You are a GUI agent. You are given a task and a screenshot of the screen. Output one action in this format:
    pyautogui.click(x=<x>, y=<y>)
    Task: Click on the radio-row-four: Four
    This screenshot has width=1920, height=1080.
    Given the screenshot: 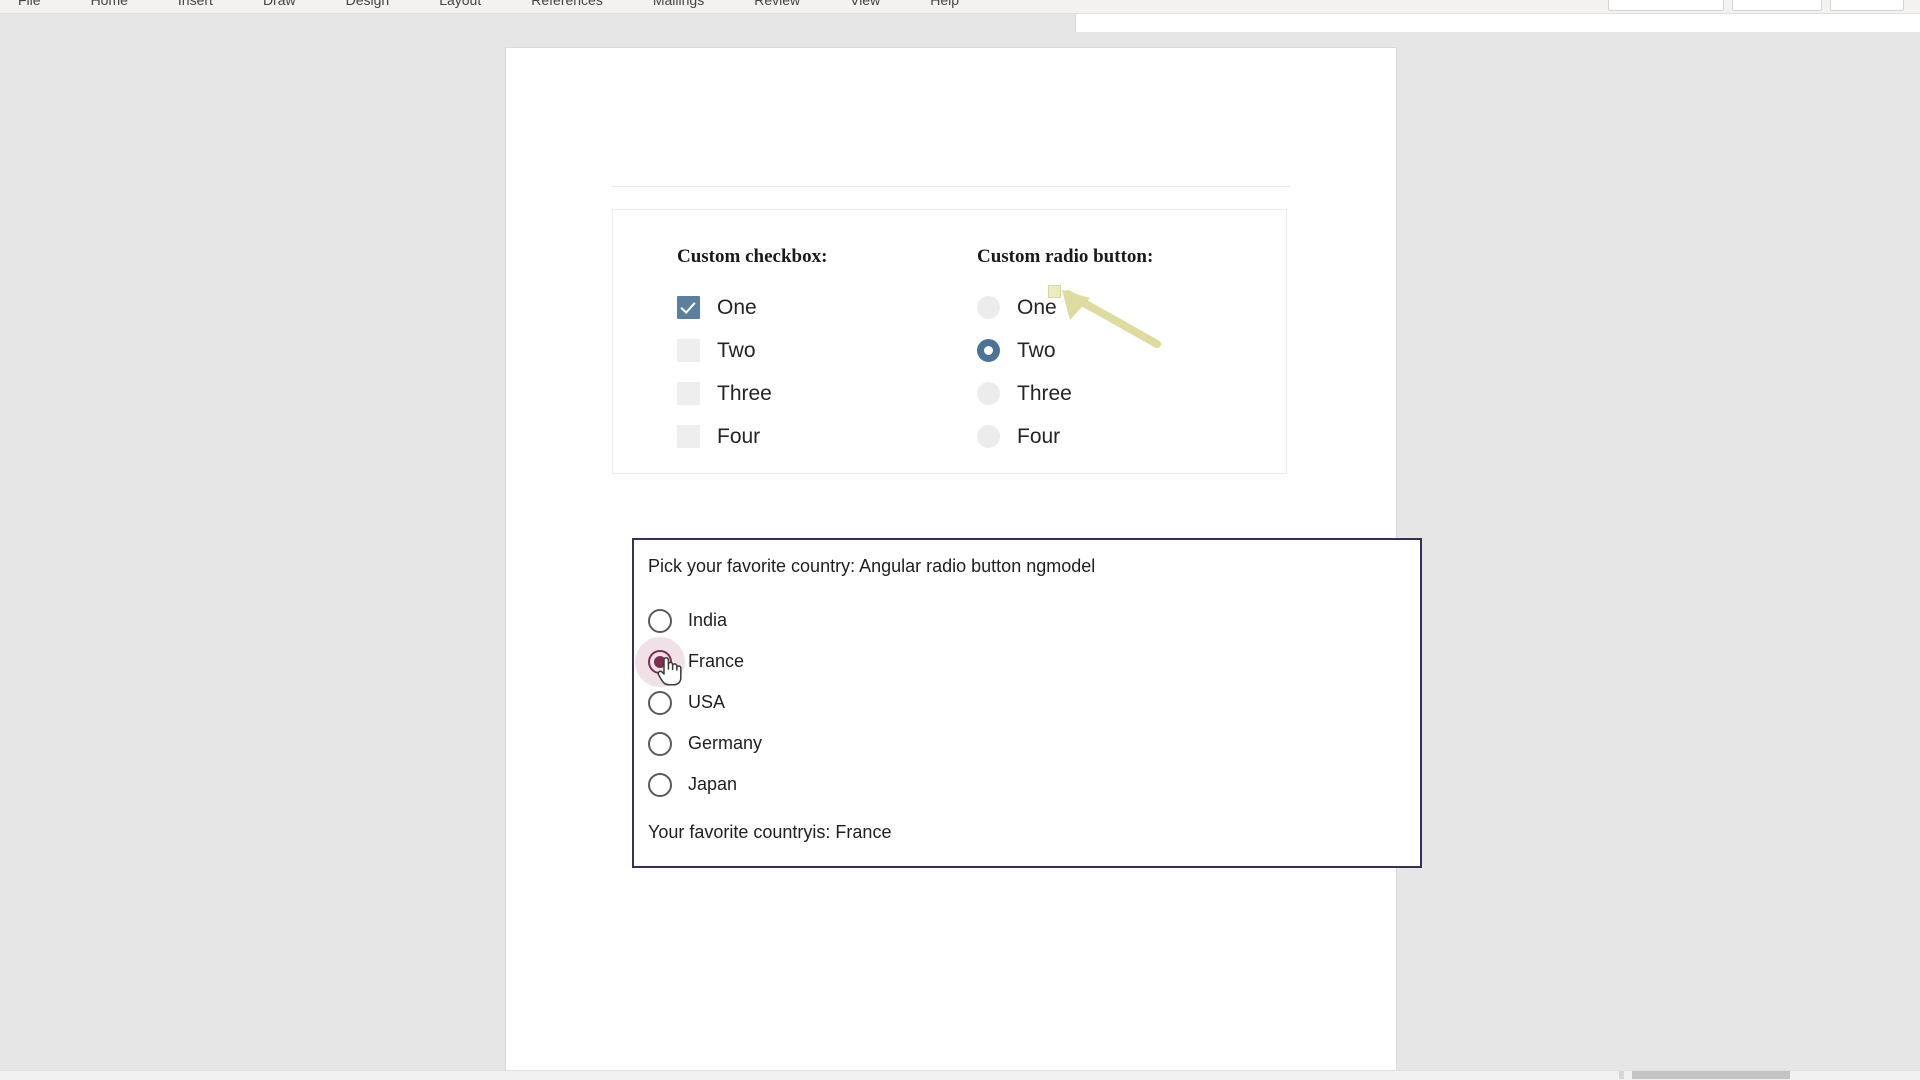 What is the action you would take?
    pyautogui.click(x=1065, y=436)
    